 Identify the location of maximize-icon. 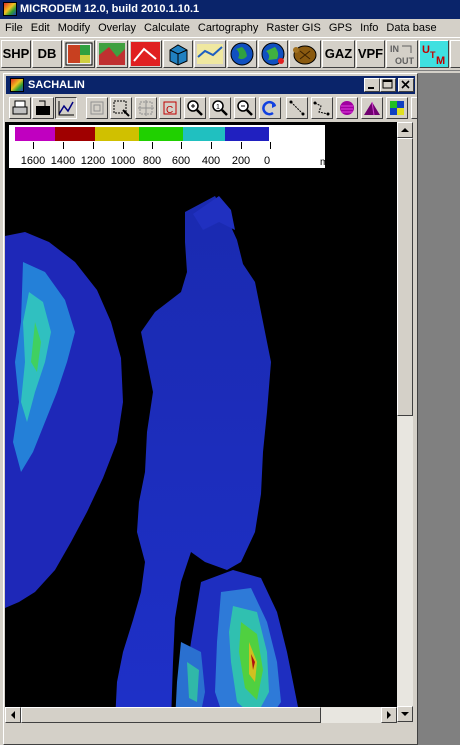
(387, 84).